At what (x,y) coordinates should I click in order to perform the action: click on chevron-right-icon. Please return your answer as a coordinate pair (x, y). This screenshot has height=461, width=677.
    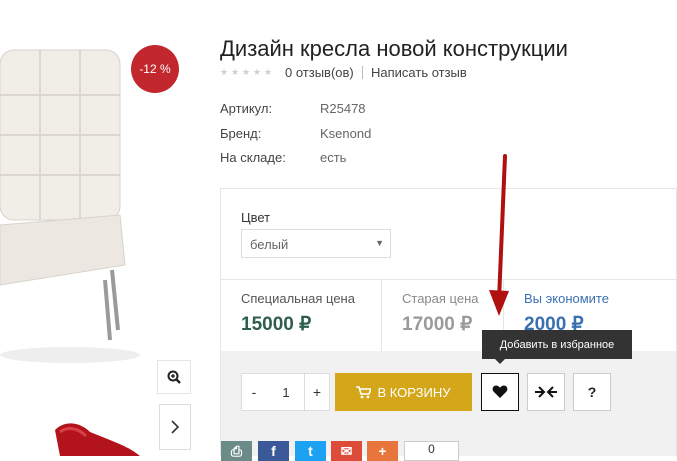
    Looking at the image, I should click on (175, 427).